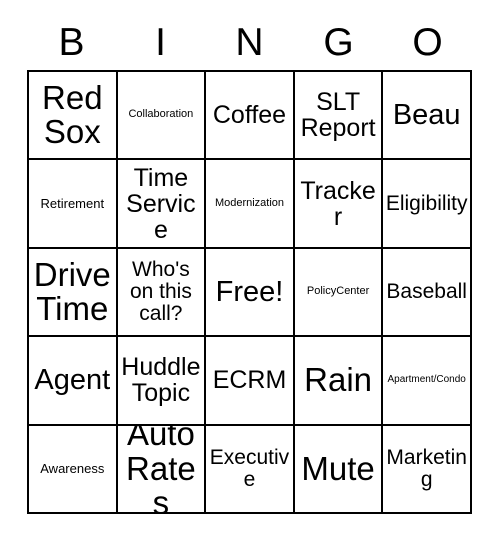  I want to click on bingo-cell: Baseball, so click(427, 293).